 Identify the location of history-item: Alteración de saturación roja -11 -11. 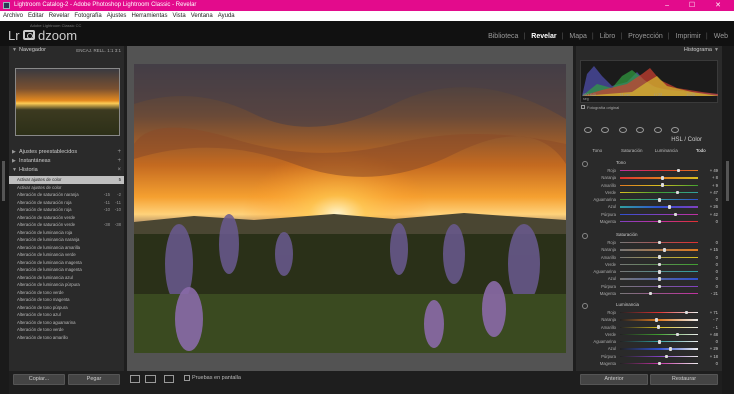
(66, 203).